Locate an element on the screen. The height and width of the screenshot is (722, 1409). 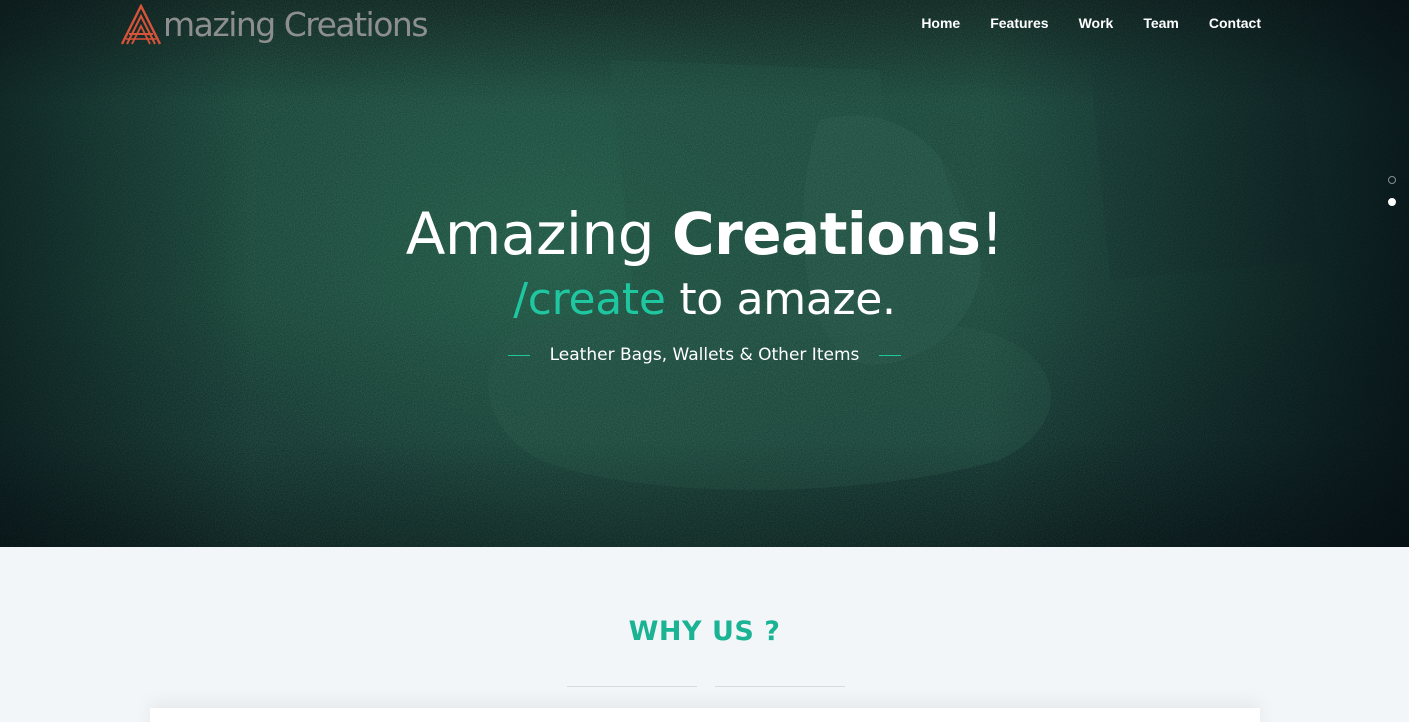
hero-subtitle: /create to amaze. is located at coordinates (704, 300).